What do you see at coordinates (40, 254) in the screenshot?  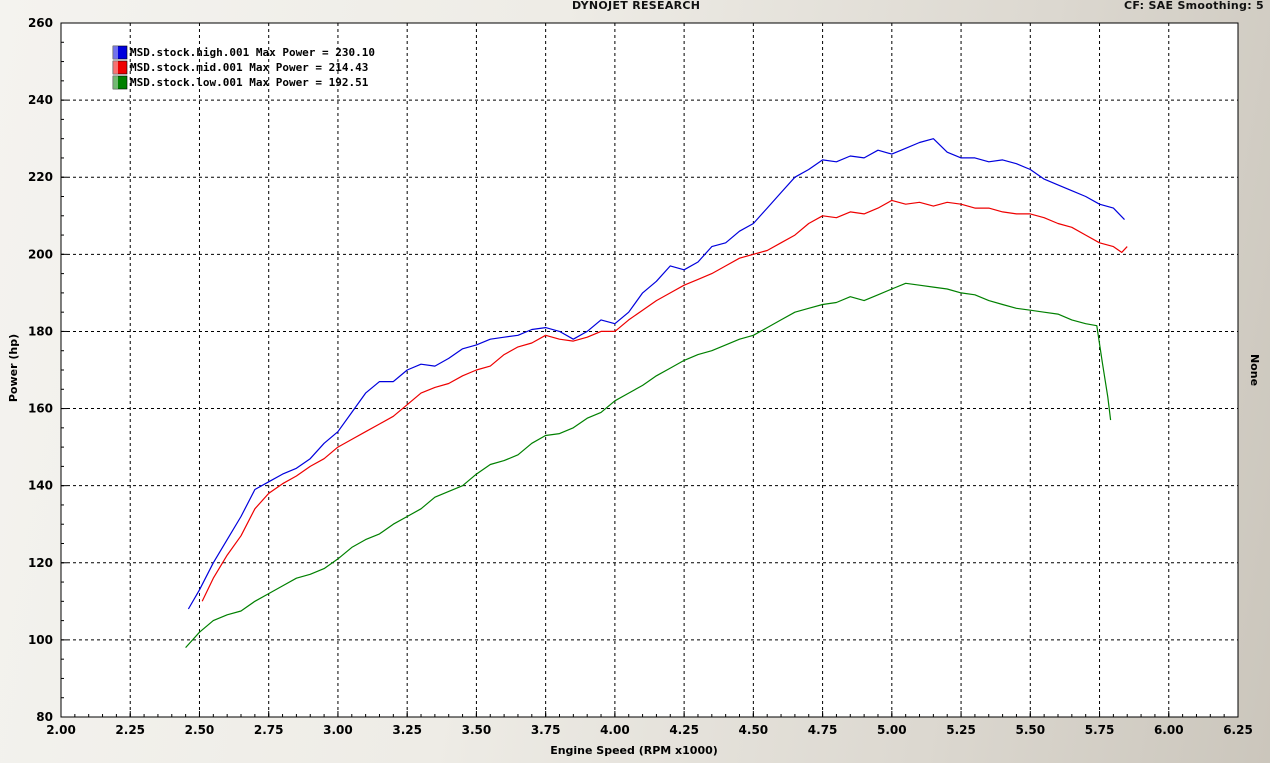 I see `y-tick-label: 200` at bounding box center [40, 254].